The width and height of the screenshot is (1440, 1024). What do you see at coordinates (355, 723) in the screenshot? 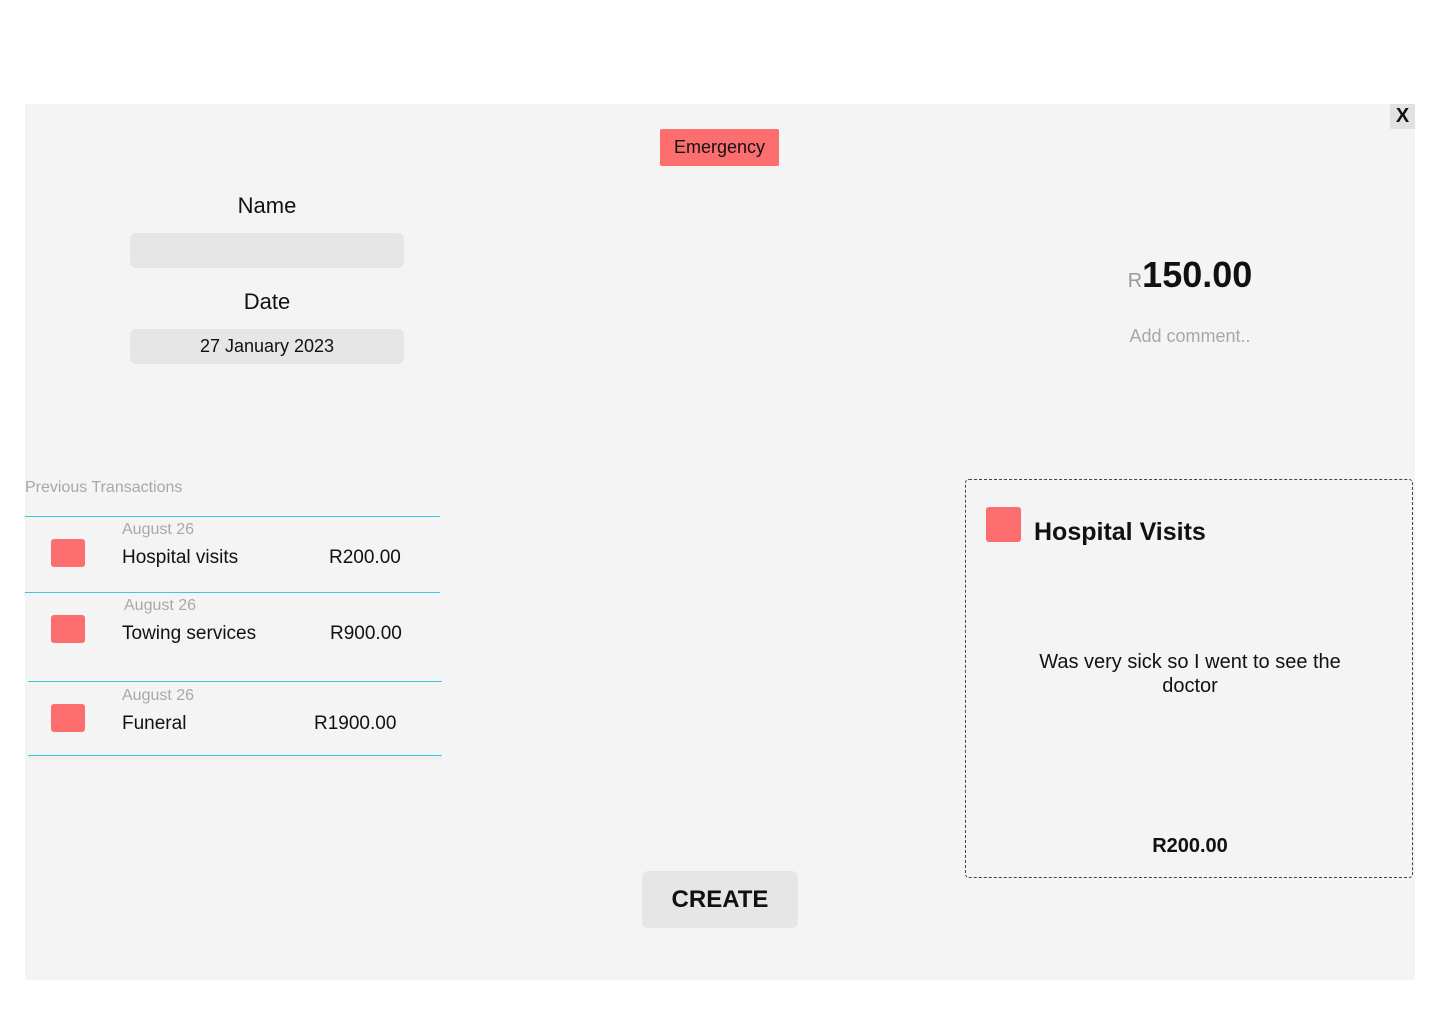
I see `transaction-amount: R1900.00` at bounding box center [355, 723].